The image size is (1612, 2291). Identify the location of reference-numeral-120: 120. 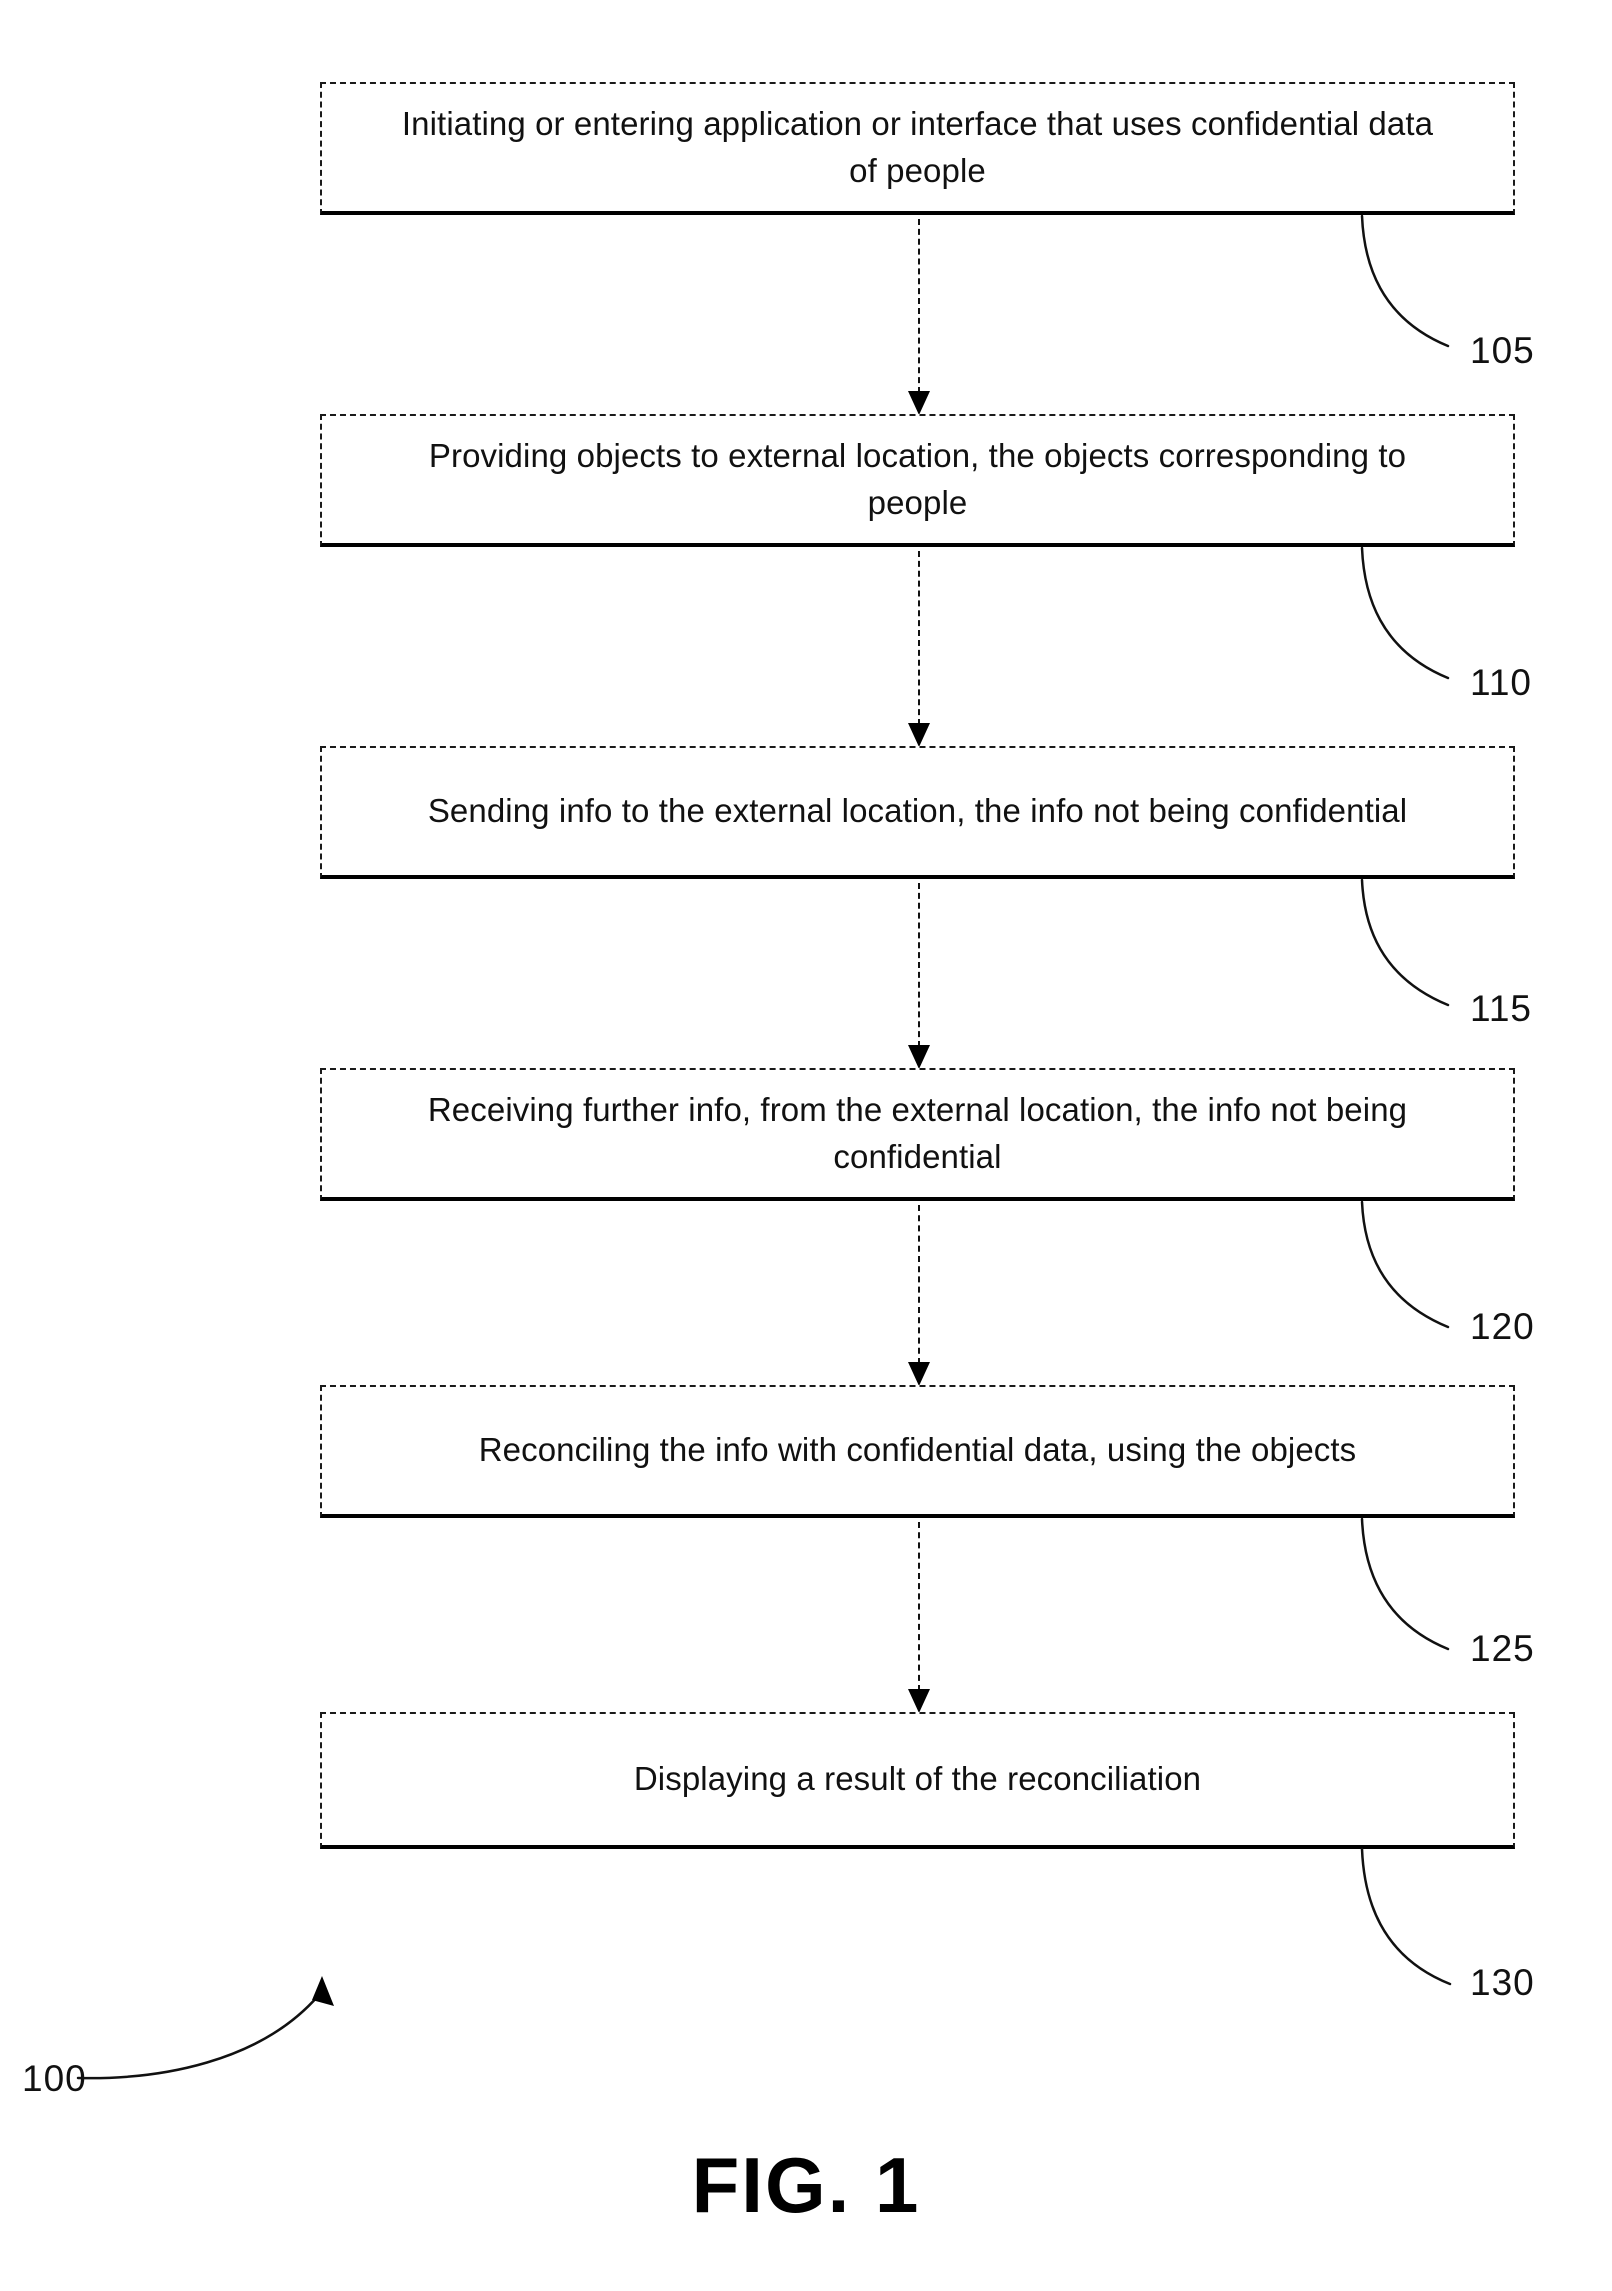
(1502, 1326).